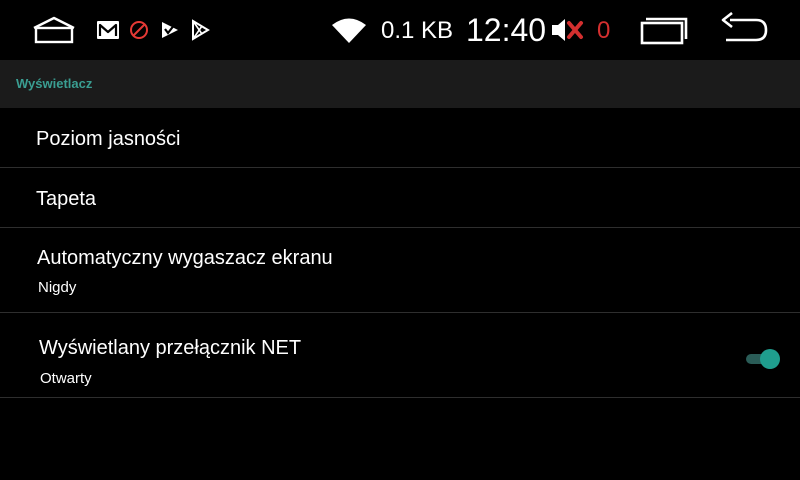 The width and height of the screenshot is (800, 480). I want to click on blocked-icon, so click(139, 30).